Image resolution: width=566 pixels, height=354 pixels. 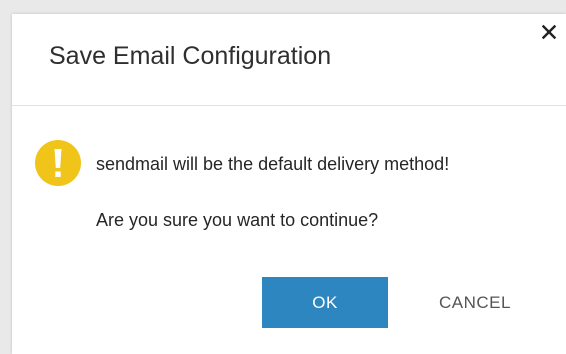 I want to click on cancel-button: CANCEL, so click(x=475, y=302).